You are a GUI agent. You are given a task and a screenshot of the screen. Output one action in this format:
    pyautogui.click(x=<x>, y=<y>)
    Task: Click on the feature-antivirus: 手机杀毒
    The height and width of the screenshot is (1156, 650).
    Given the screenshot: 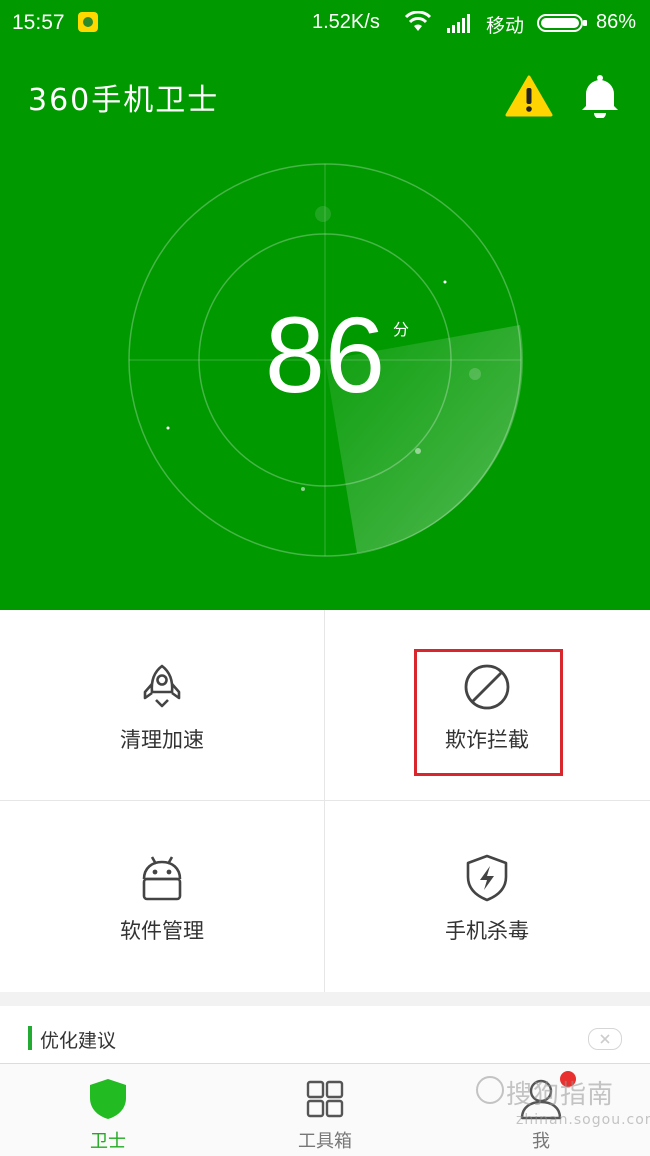 What is the action you would take?
    pyautogui.click(x=487, y=896)
    